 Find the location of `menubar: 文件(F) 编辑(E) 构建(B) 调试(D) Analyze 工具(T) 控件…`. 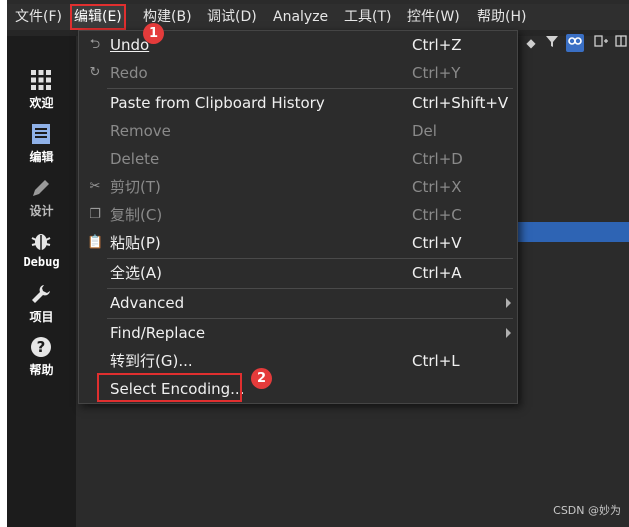

menubar: 文件(F) 编辑(E) 构建(B) 调试(D) Analyze 工具(T) 控件… is located at coordinates (318, 17).